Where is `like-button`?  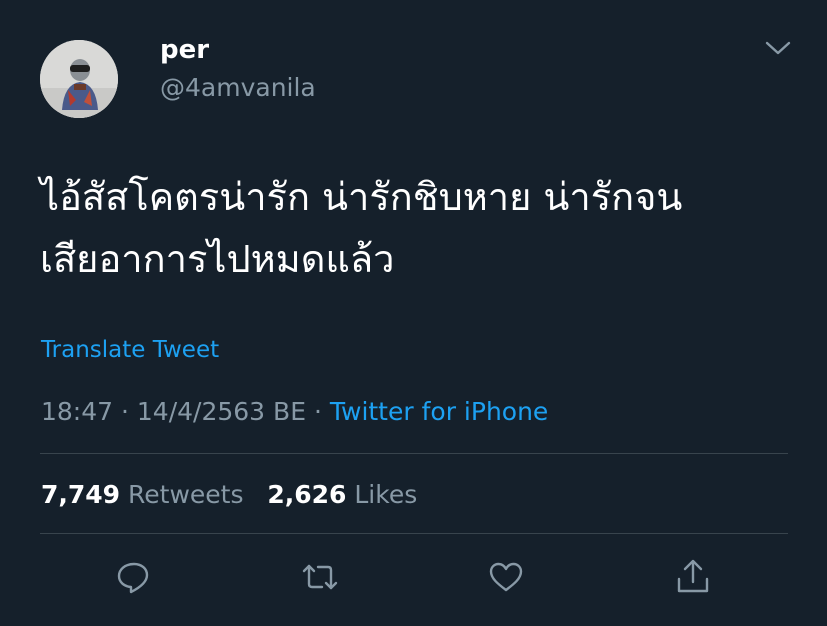 like-button is located at coordinates (506, 577).